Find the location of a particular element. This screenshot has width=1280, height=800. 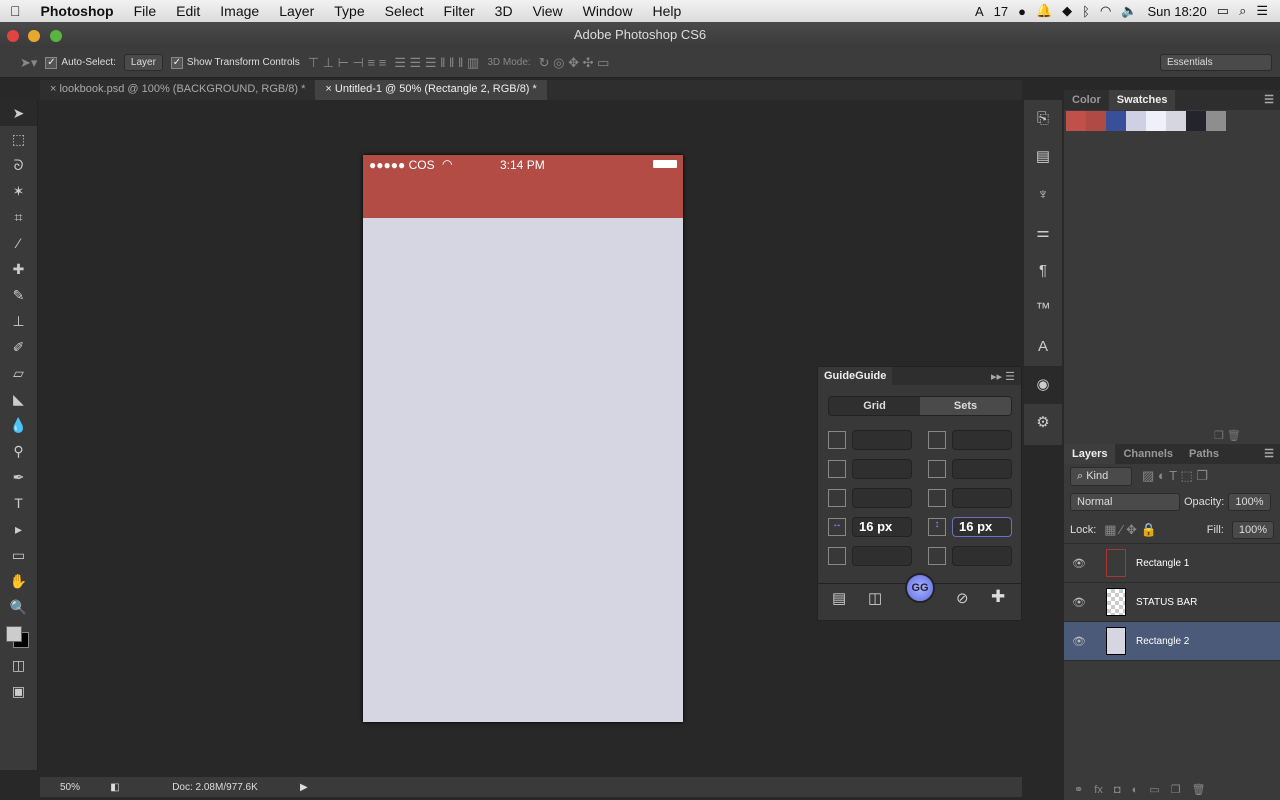

shape-tool-icon: ▭ is located at coordinates (18, 555).